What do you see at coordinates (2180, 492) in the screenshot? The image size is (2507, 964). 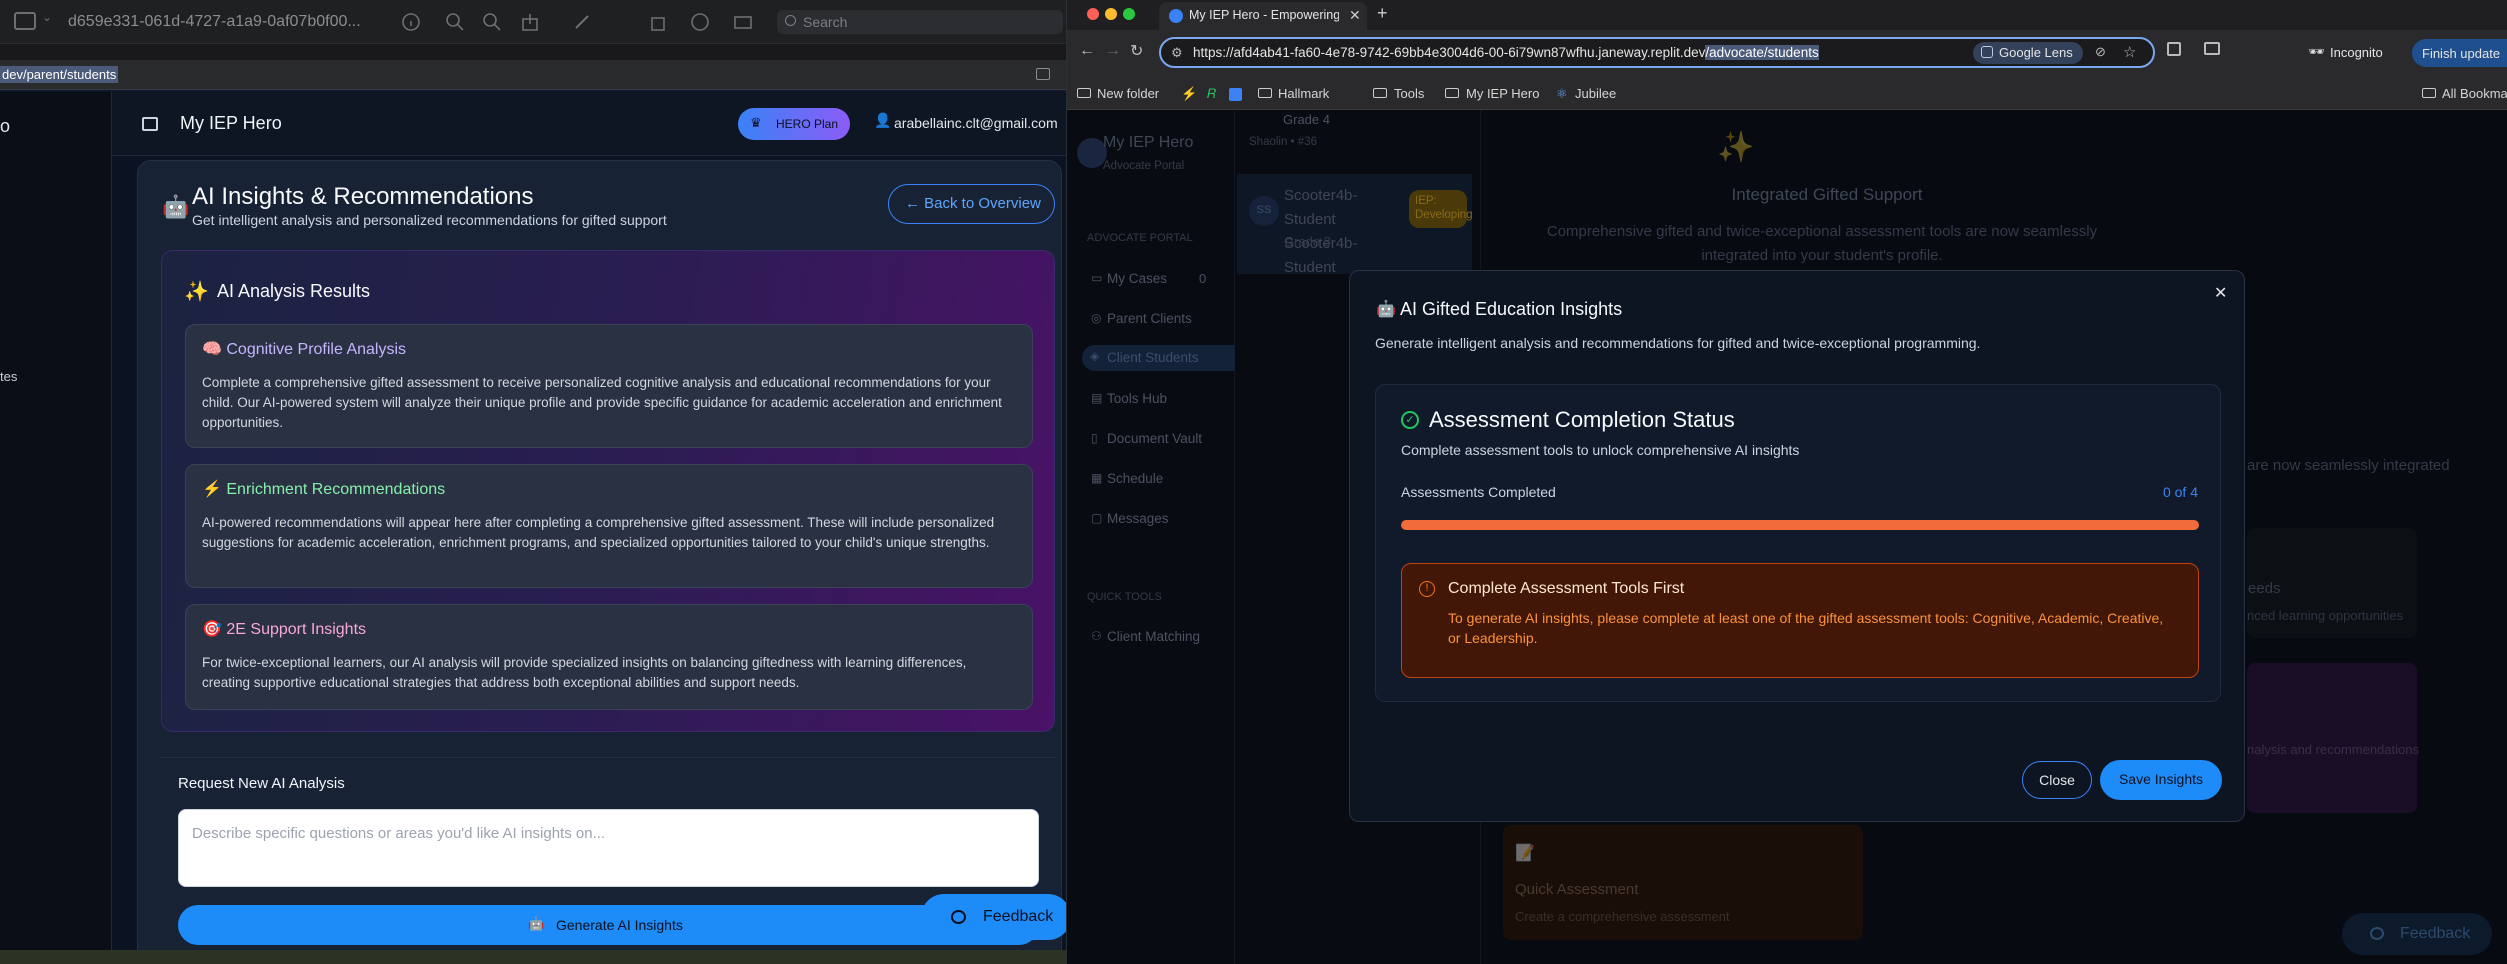 I see `progress-value: 0 of 4` at bounding box center [2180, 492].